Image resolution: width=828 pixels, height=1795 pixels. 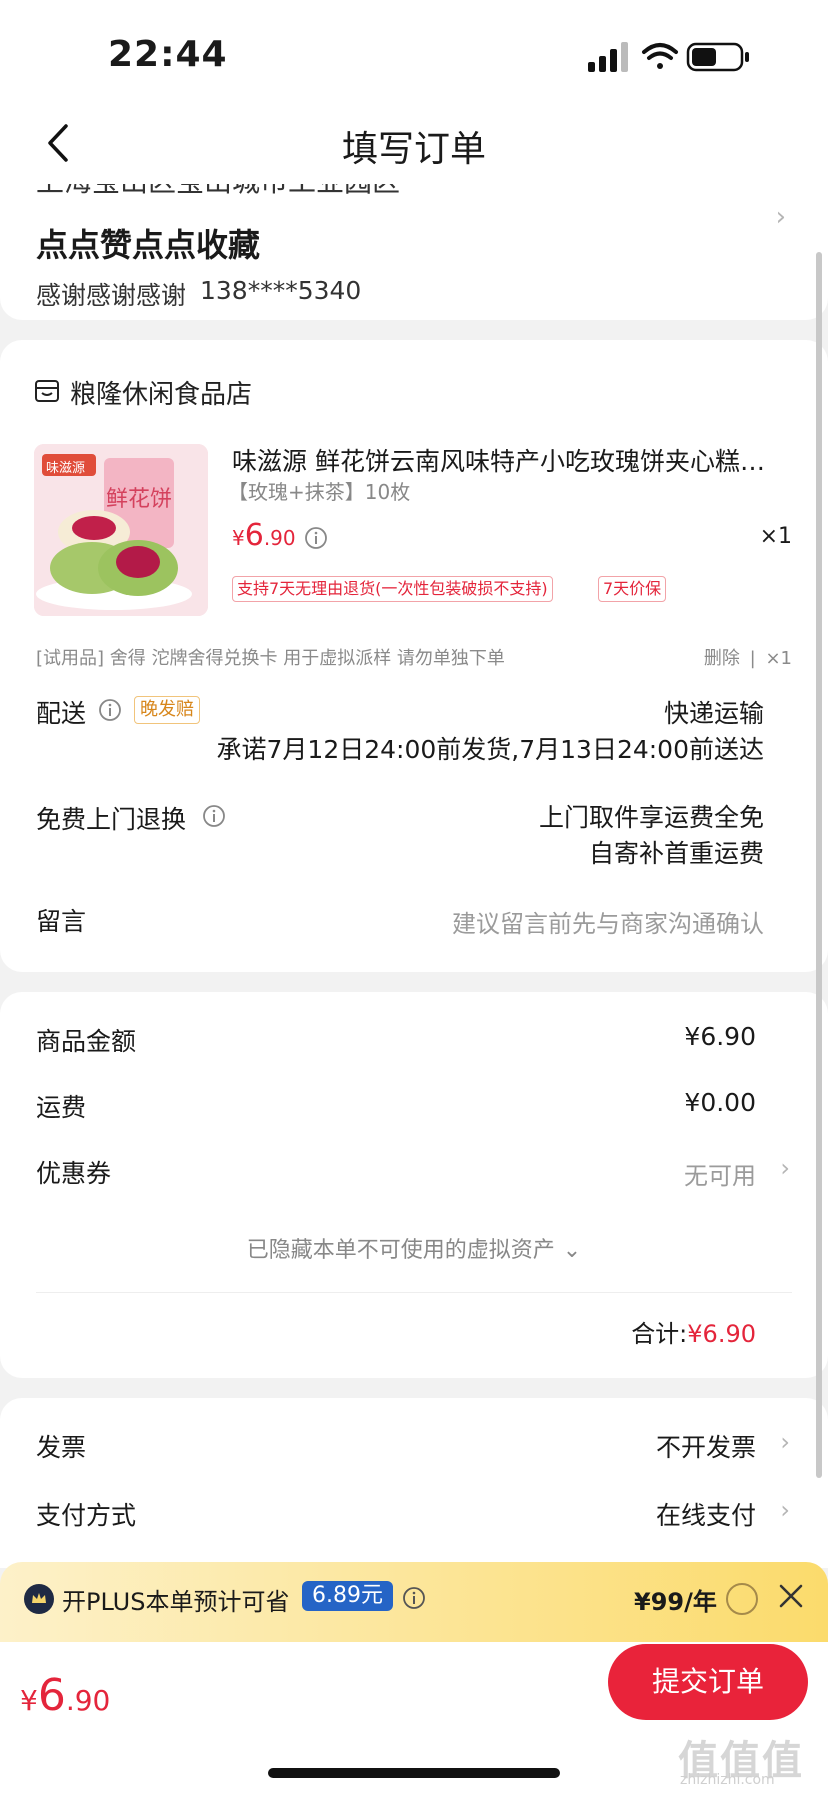 I want to click on message-input: 建议留言前先与商家沟通确认, so click(x=608, y=921).